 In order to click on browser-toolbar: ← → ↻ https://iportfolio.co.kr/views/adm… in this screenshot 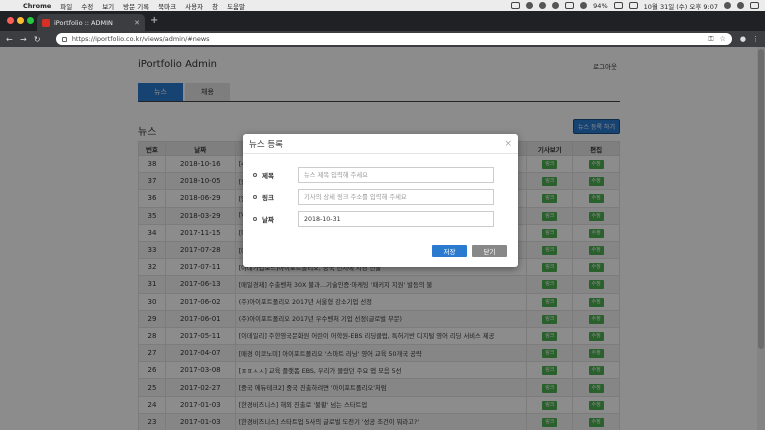, I will do `click(382, 39)`.